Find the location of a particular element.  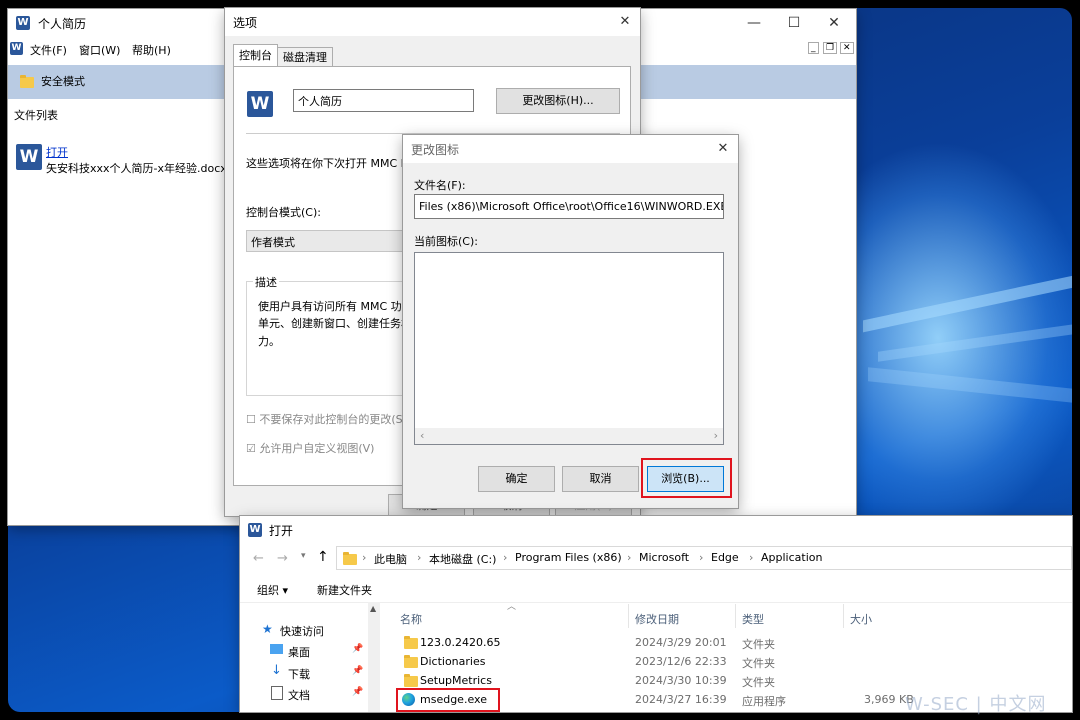

minimize-button: — is located at coordinates (754, 23).